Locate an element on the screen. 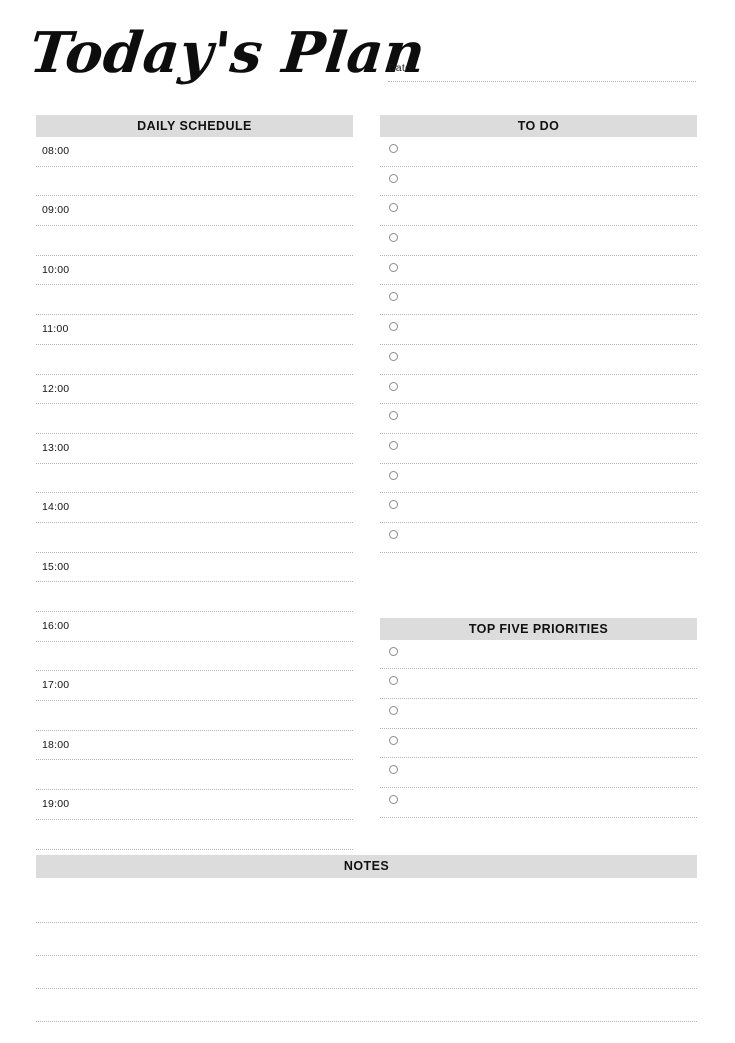 This screenshot has width=735, height=1043. date-label: Date is located at coordinates (399, 68).